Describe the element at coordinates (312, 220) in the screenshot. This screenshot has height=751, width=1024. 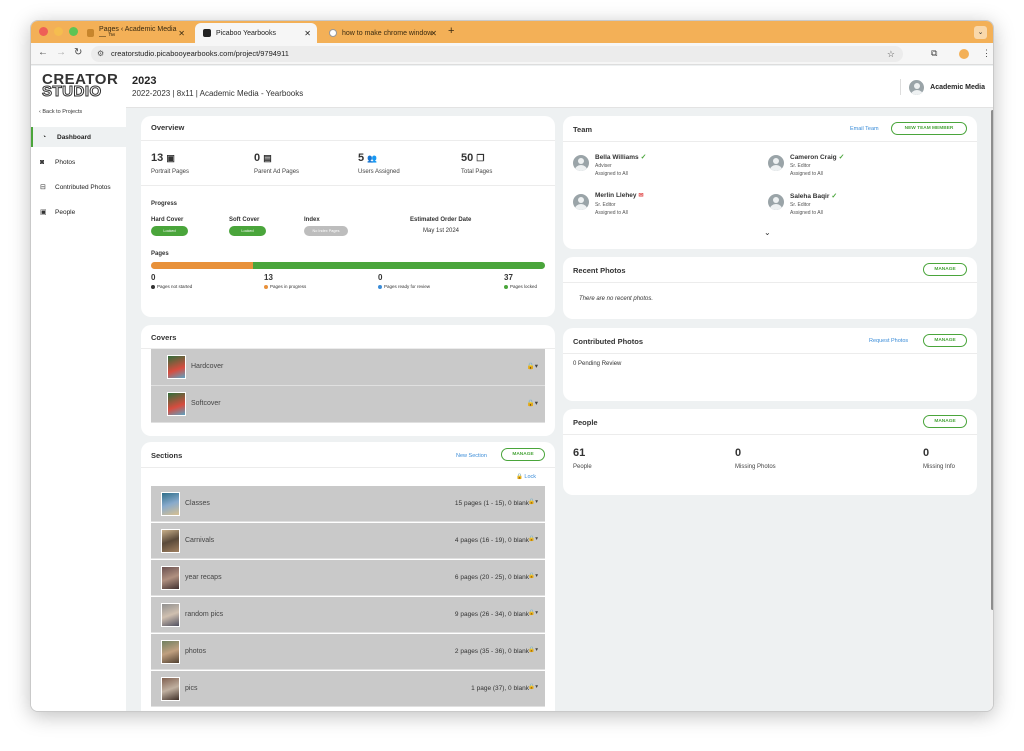
I see `index-label: Index` at that location.